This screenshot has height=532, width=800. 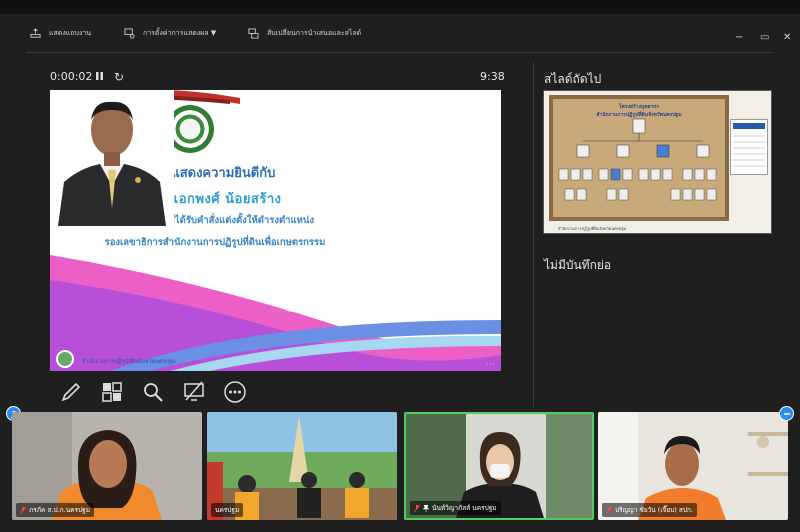 I want to click on portrait-photo, so click(x=112, y=158).